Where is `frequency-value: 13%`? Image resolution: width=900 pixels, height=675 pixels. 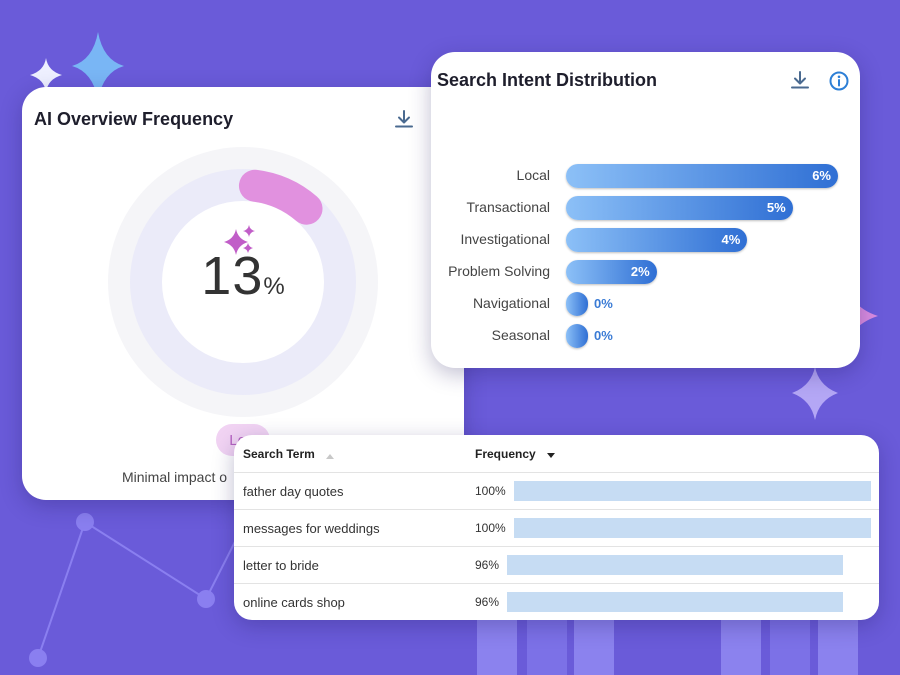 frequency-value: 13% is located at coordinates (243, 276).